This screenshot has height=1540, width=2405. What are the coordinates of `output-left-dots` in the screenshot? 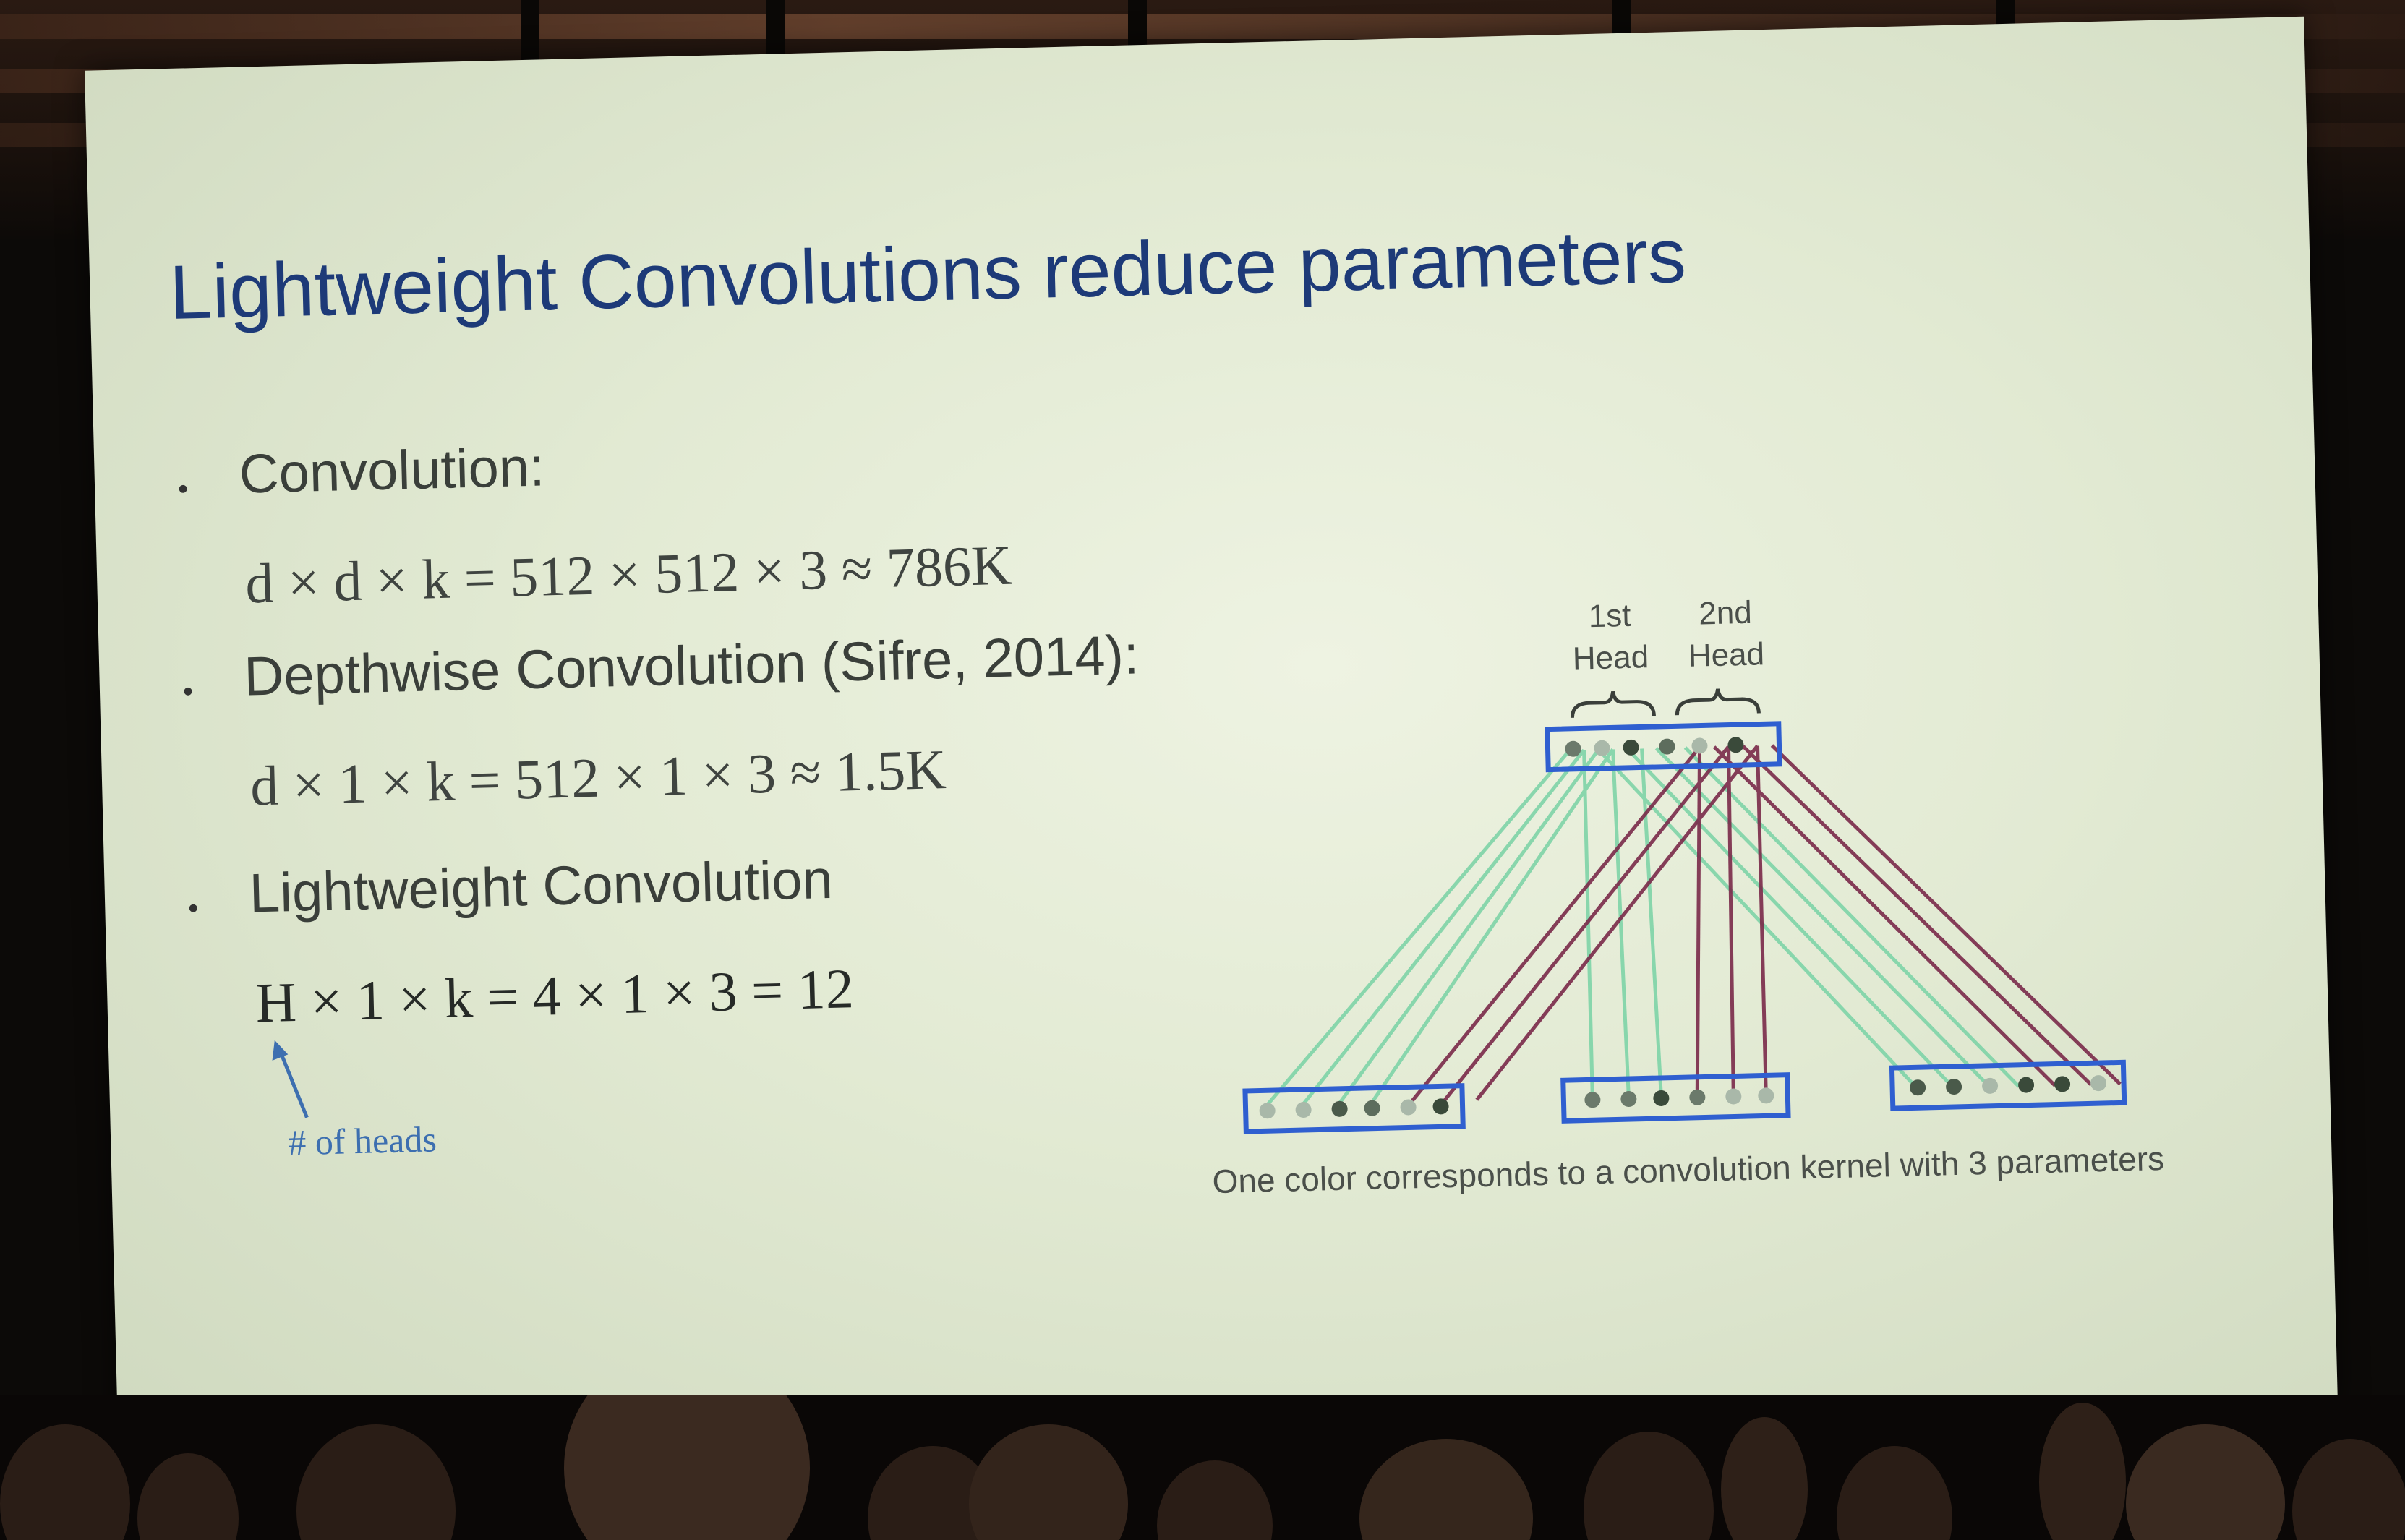 It's located at (1354, 1108).